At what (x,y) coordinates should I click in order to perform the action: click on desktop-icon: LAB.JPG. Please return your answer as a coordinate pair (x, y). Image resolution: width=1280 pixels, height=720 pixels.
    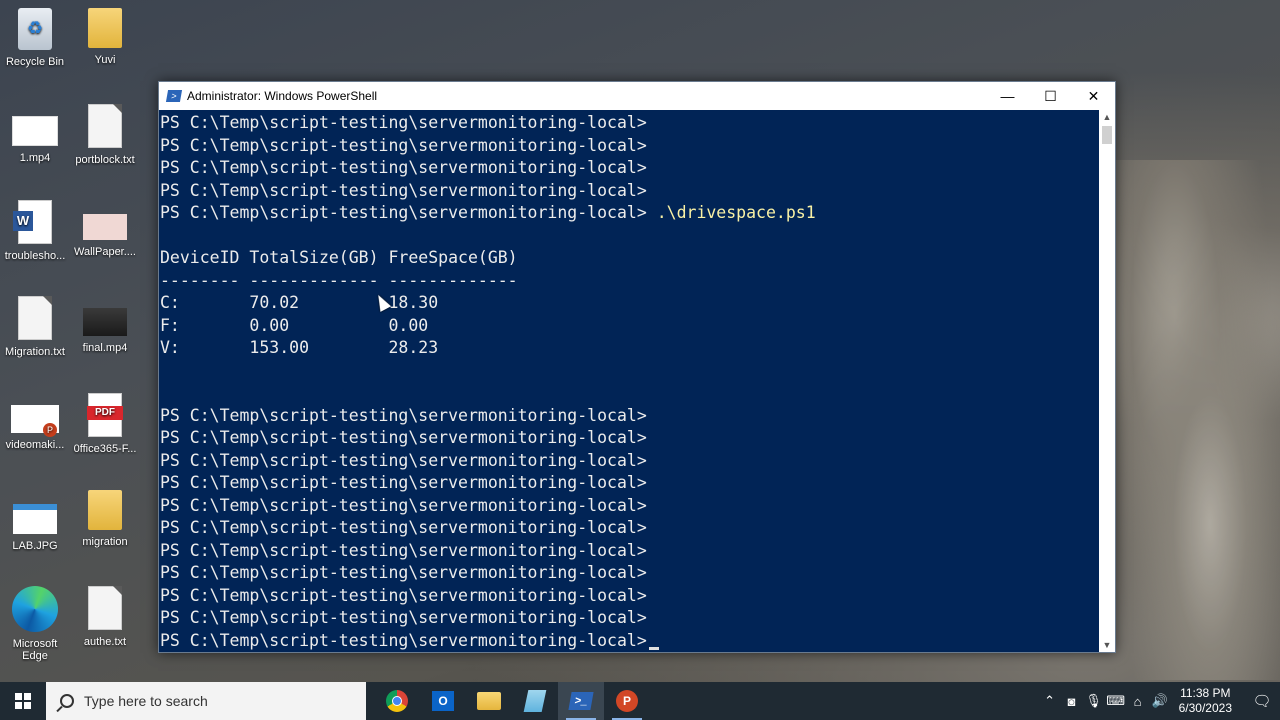
    Looking at the image, I should click on (35, 521).